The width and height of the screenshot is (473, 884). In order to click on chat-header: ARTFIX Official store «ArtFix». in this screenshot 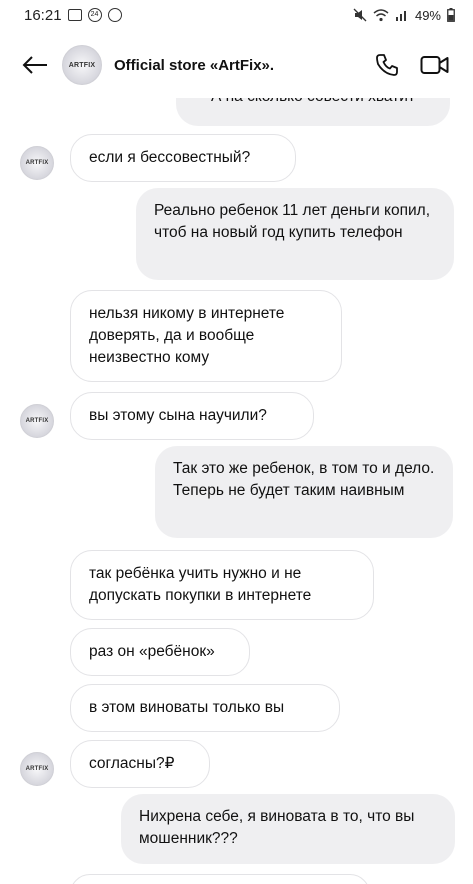, I will do `click(236, 65)`.